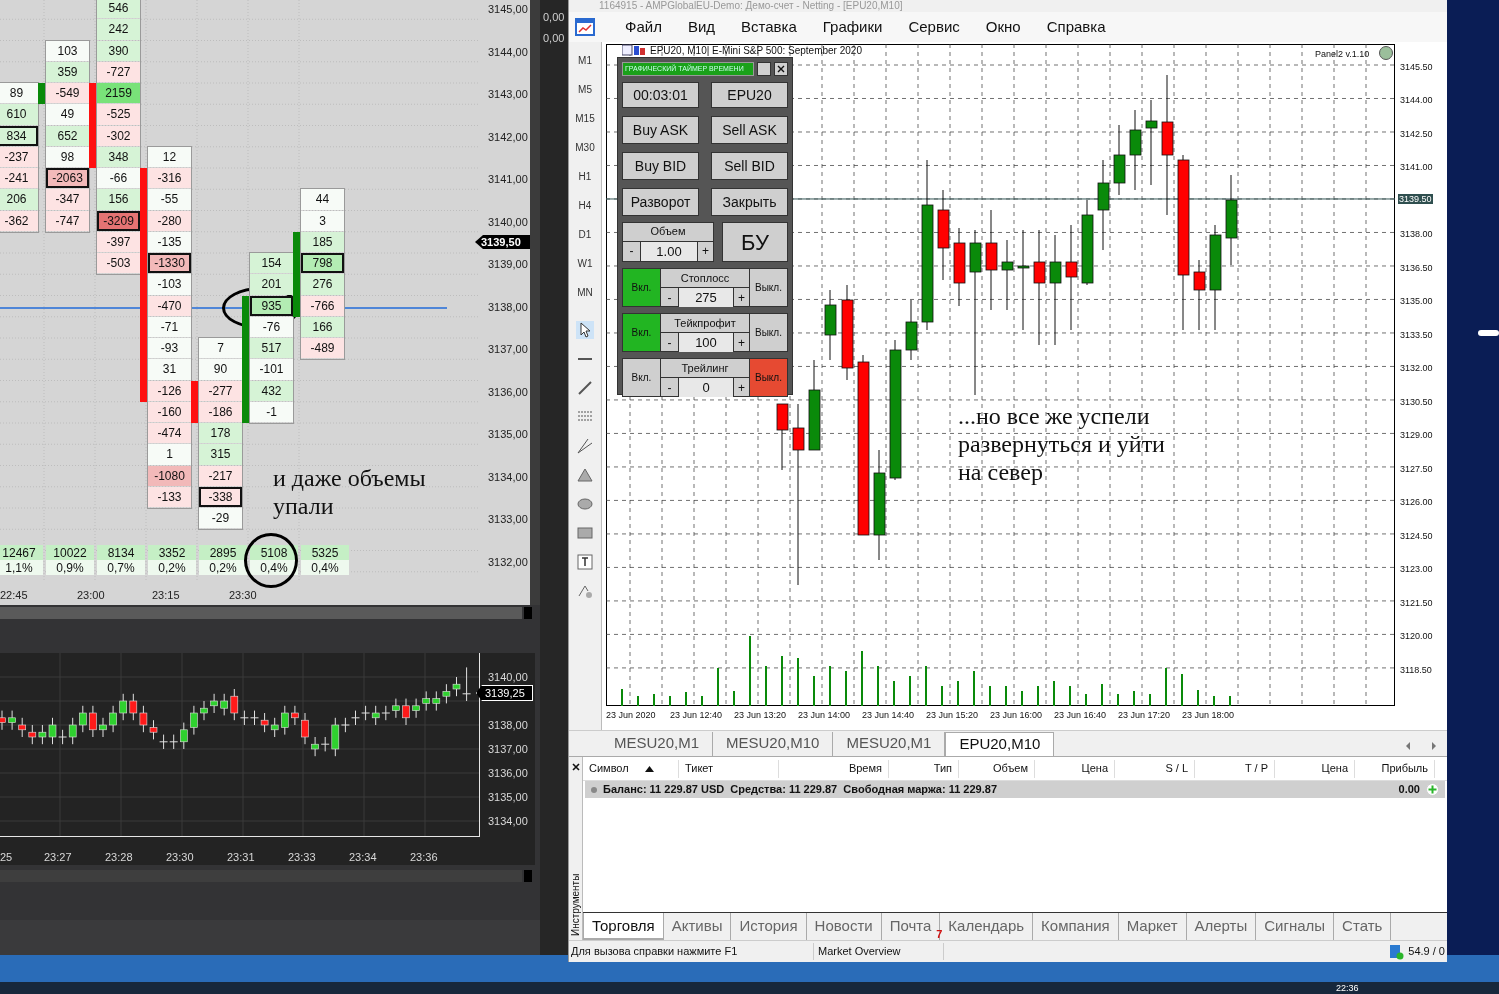 The image size is (1499, 994). I want to click on order-button: Разворот, so click(660, 202).